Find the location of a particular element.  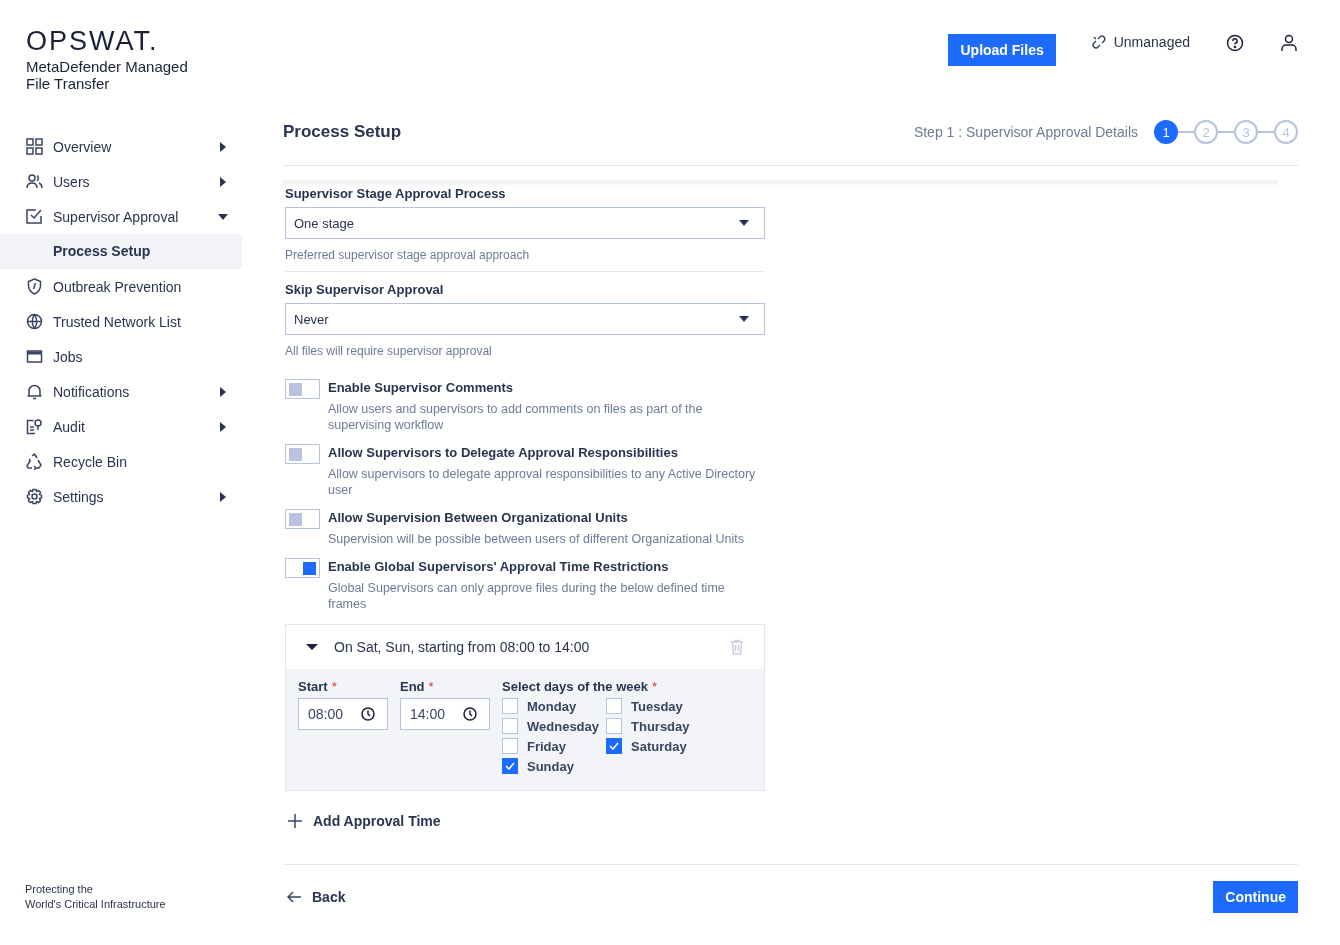

checkbox-label: Sunday is located at coordinates (550, 766).